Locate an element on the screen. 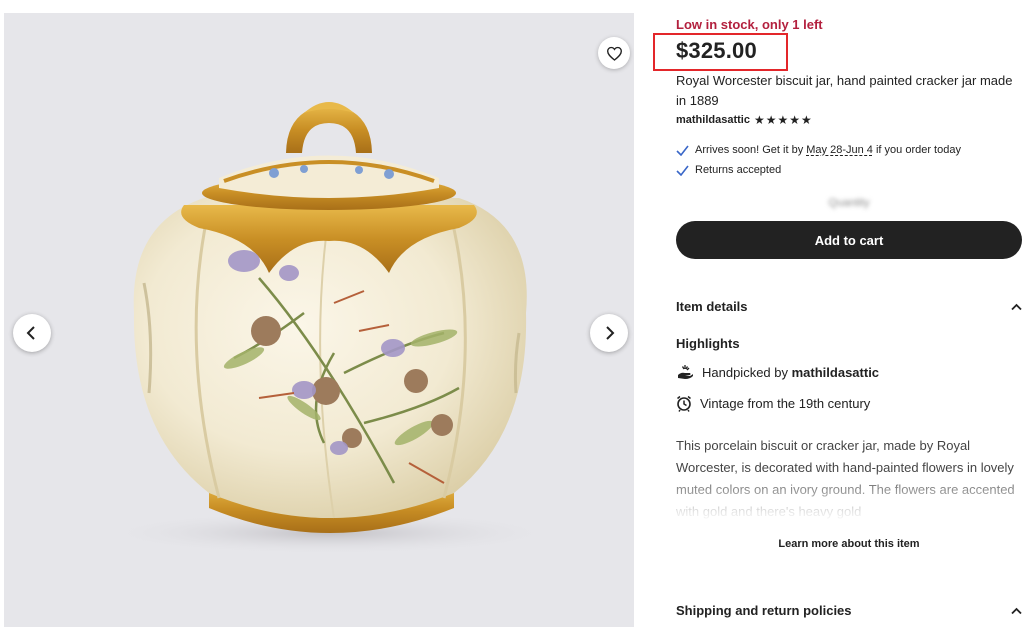  hand-sparkle-icon is located at coordinates (685, 372).